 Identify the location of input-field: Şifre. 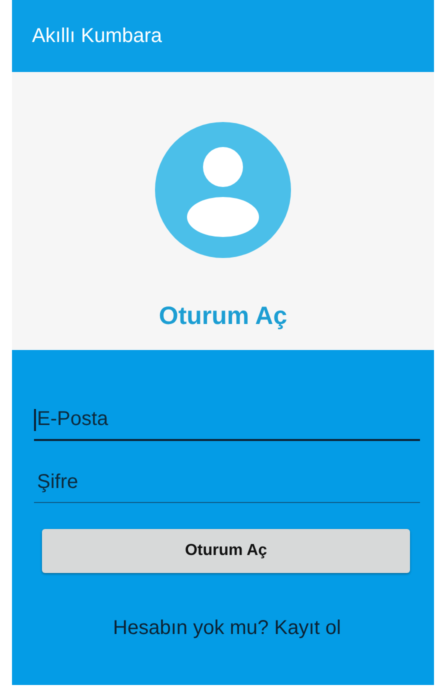
(227, 483).